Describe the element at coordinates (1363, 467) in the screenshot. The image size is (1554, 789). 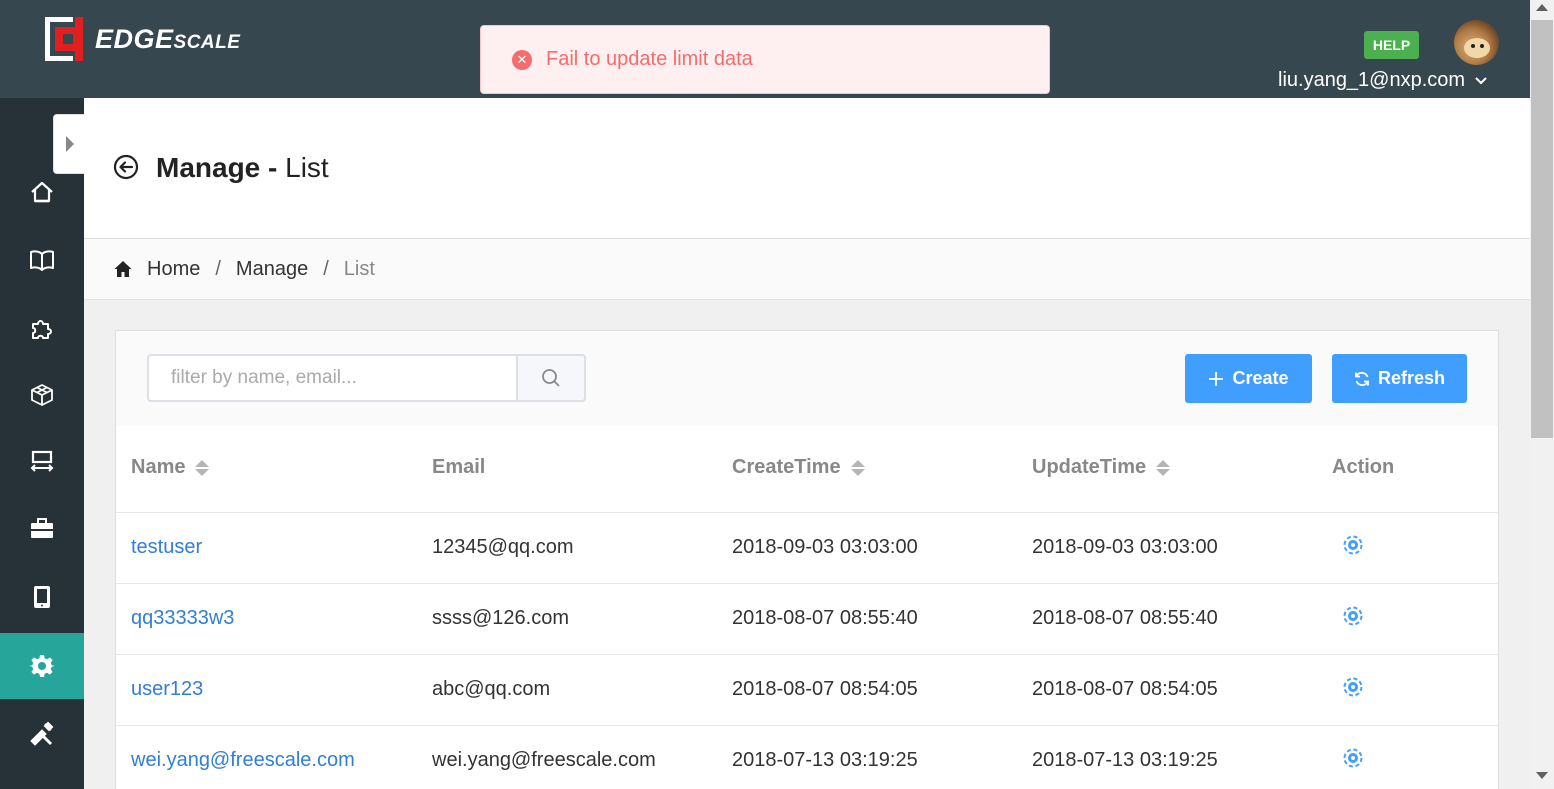
I see `column-header-action: Action` at that location.